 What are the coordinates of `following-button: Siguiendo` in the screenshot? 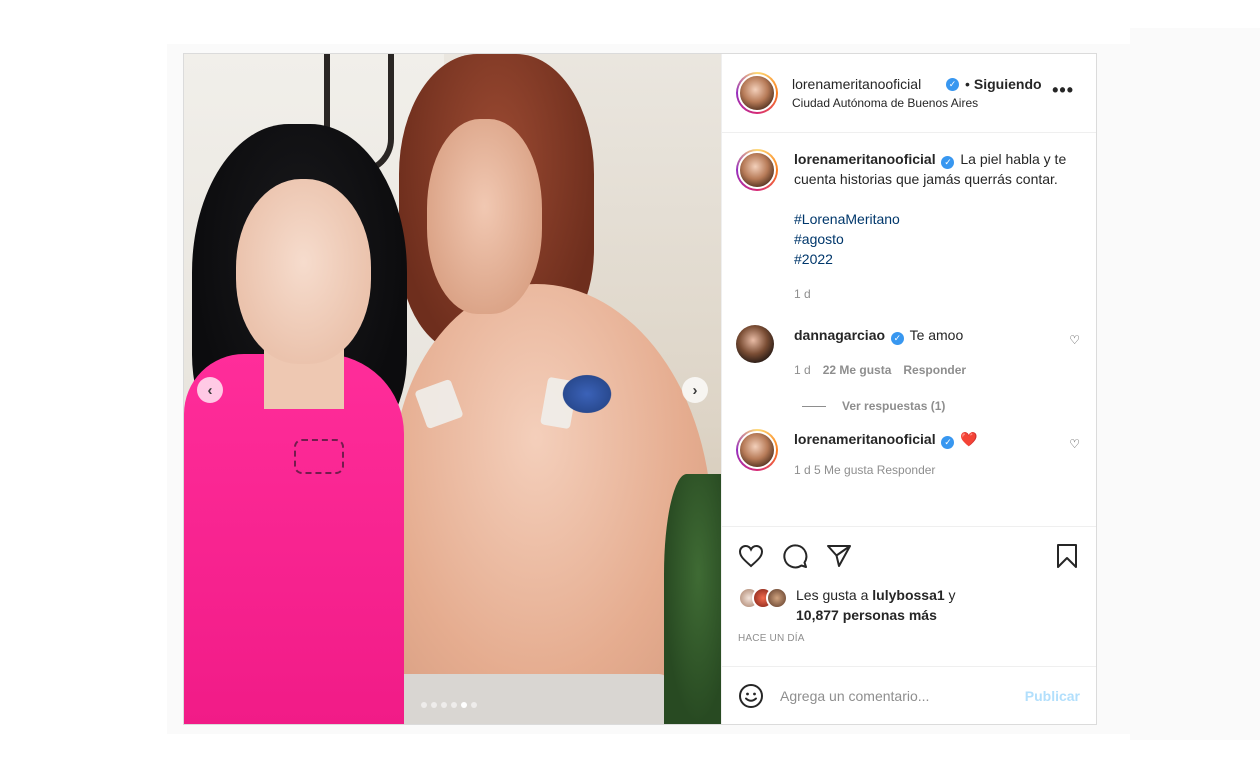 It's located at (1008, 84).